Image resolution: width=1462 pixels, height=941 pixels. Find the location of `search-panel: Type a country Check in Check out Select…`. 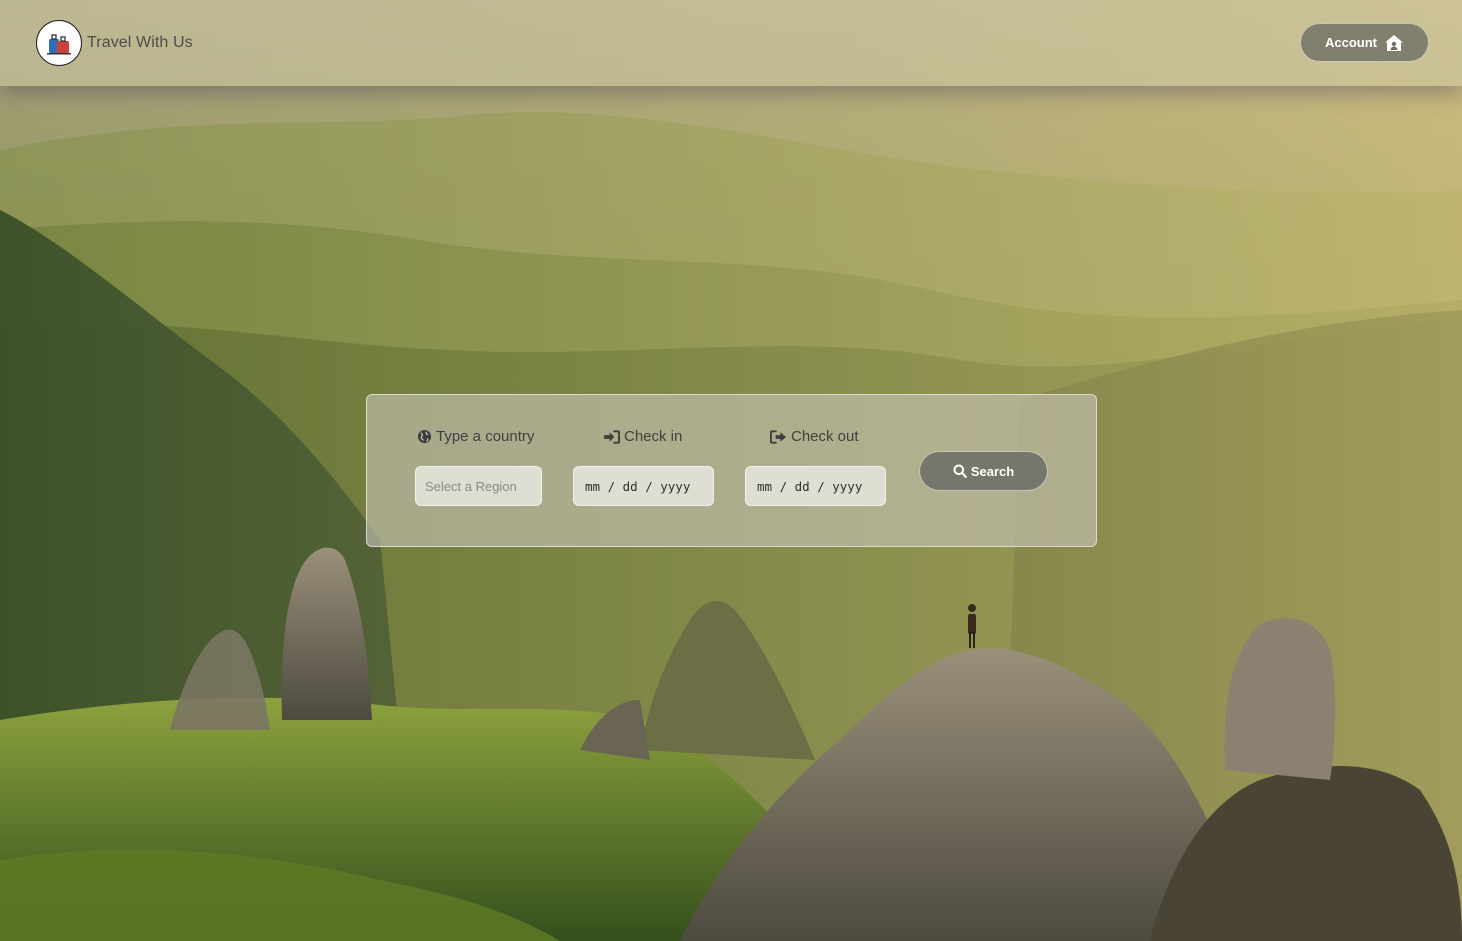

search-panel: Type a country Check in Check out Select… is located at coordinates (731, 470).